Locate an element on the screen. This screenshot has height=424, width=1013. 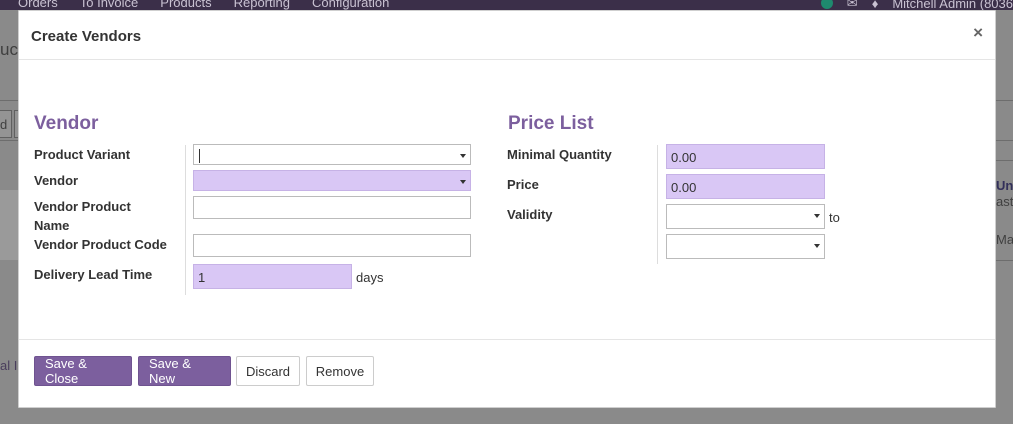
menu-item-reporting: Reporting is located at coordinates (262, 5).